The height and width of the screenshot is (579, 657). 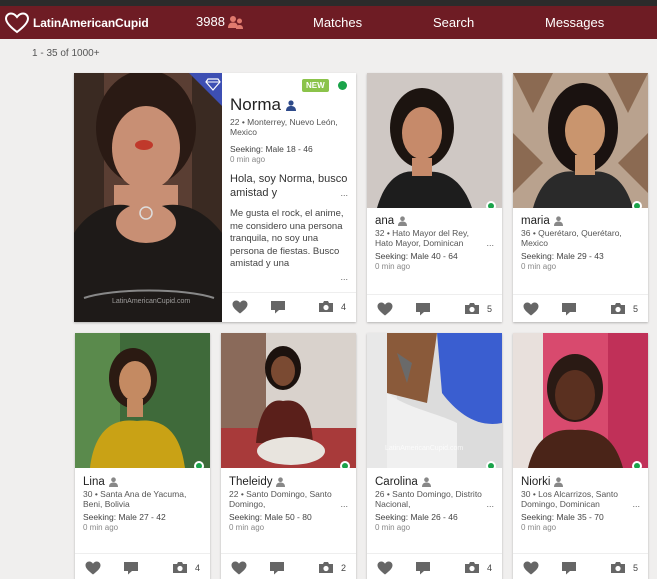 What do you see at coordinates (337, 22) in the screenshot?
I see `nav-matches-link: Matches` at bounding box center [337, 22].